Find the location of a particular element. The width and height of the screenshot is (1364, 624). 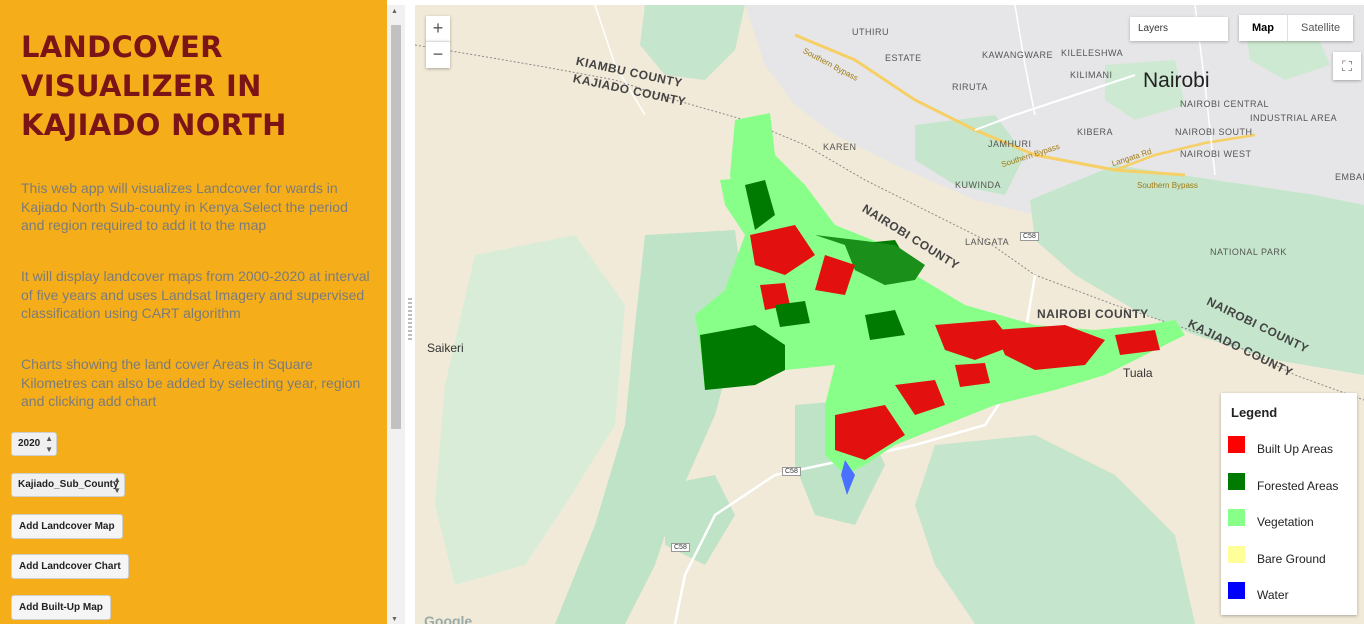

add-landcover-map-button: Add Landcover Map is located at coordinates (67, 526).